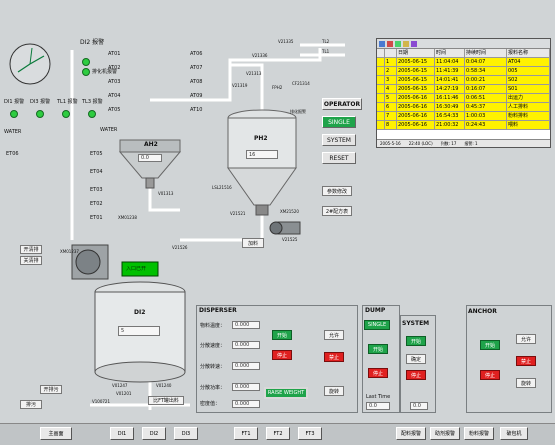 Image resolution: width=555 pixels, height=445 pixels. What do you see at coordinates (30, 64) in the screenshot?
I see `clock-icon` at bounding box center [30, 64].